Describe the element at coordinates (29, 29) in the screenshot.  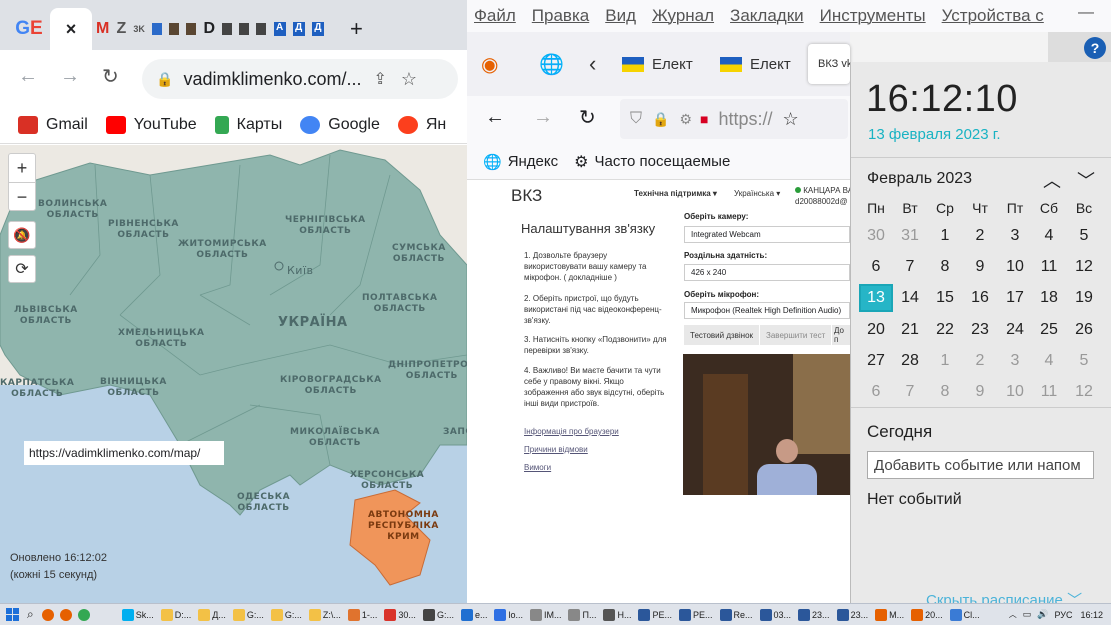
I see `chrome-tab-favicon-ge: GE` at that location.